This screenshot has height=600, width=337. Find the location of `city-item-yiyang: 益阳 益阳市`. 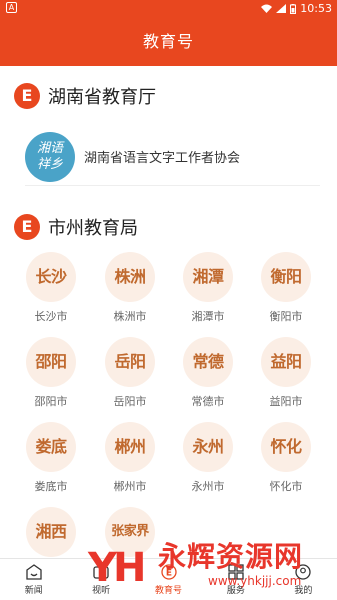

city-item-yiyang: 益阳 益阳市 is located at coordinates (286, 373).